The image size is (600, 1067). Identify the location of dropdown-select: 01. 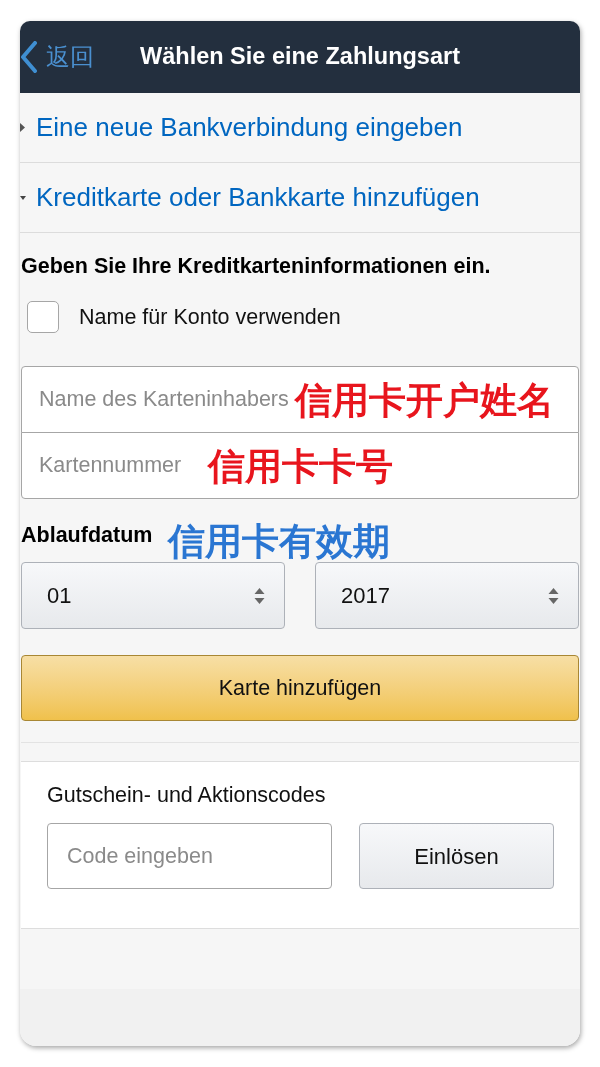
(153, 596).